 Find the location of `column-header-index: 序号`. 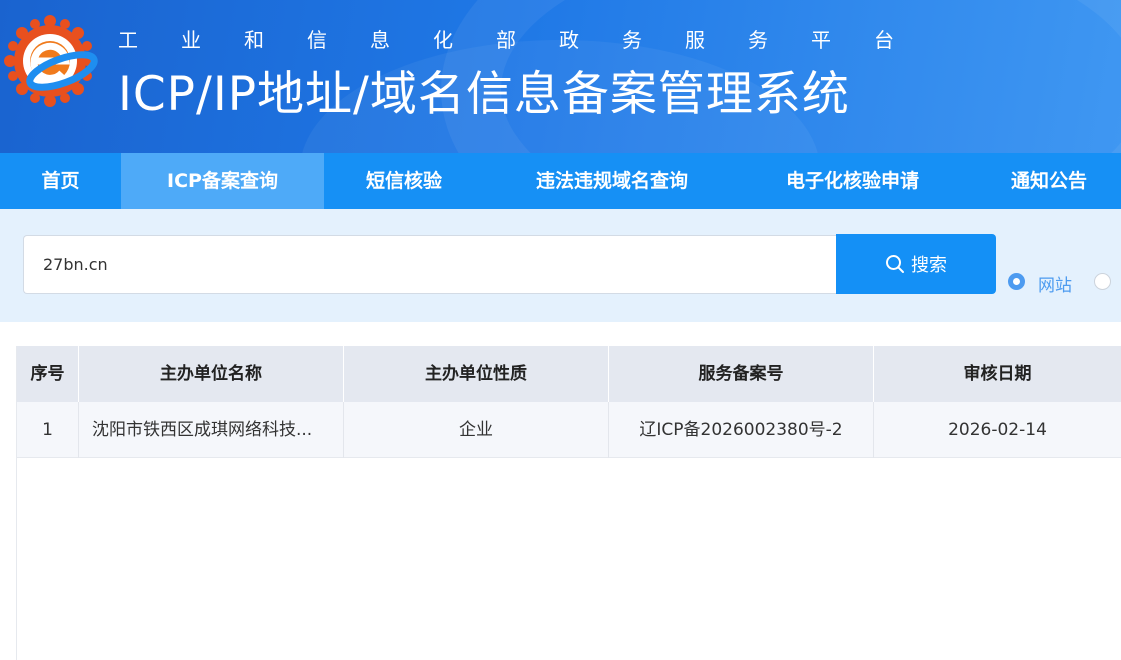

column-header-index: 序号 is located at coordinates (48, 374).